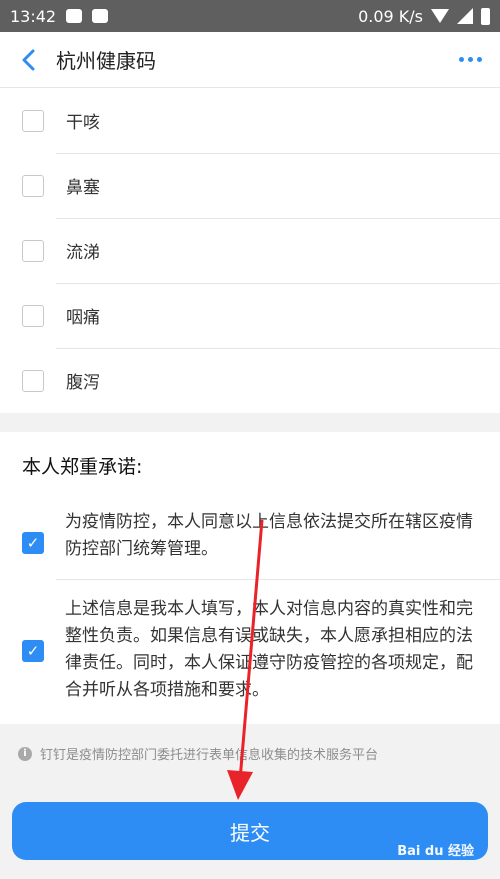  Describe the element at coordinates (250, 60) in the screenshot. I see `nav-bar: 杭州健康码` at that location.